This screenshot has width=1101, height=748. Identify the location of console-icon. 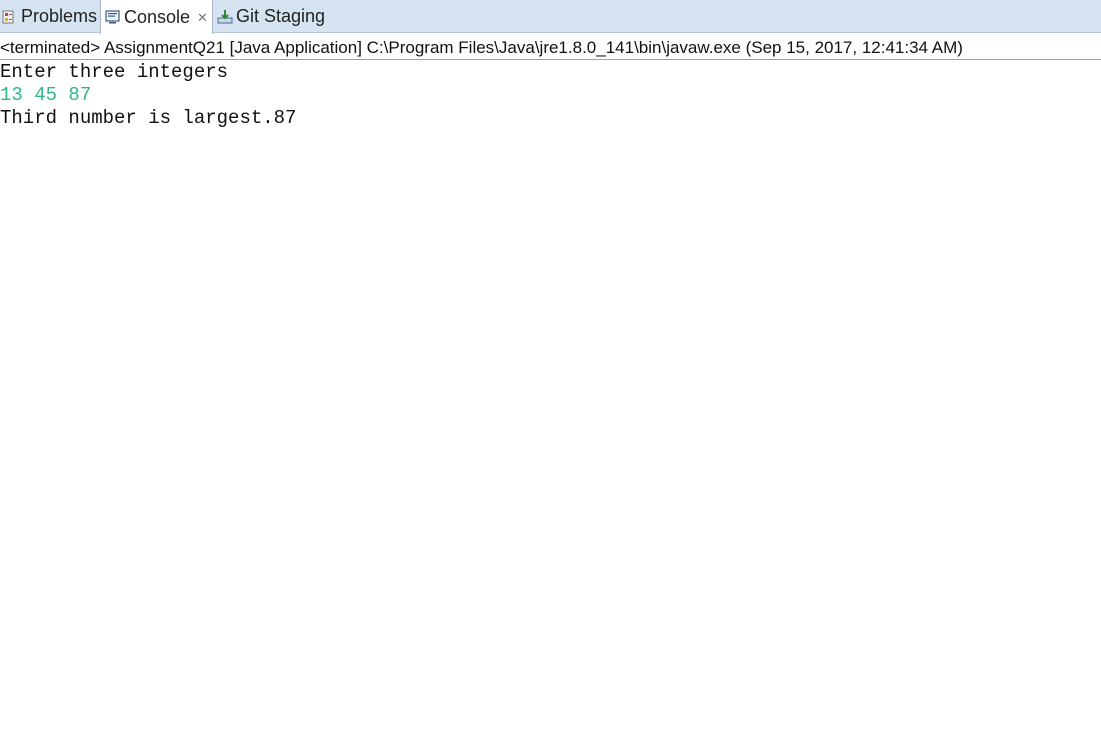
(113, 17).